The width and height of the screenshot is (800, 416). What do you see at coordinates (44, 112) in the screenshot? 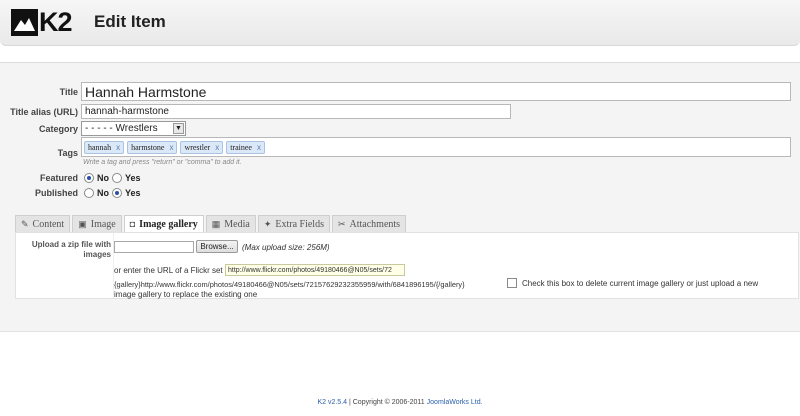
I see `alias-label: Title alias (URL)` at bounding box center [44, 112].